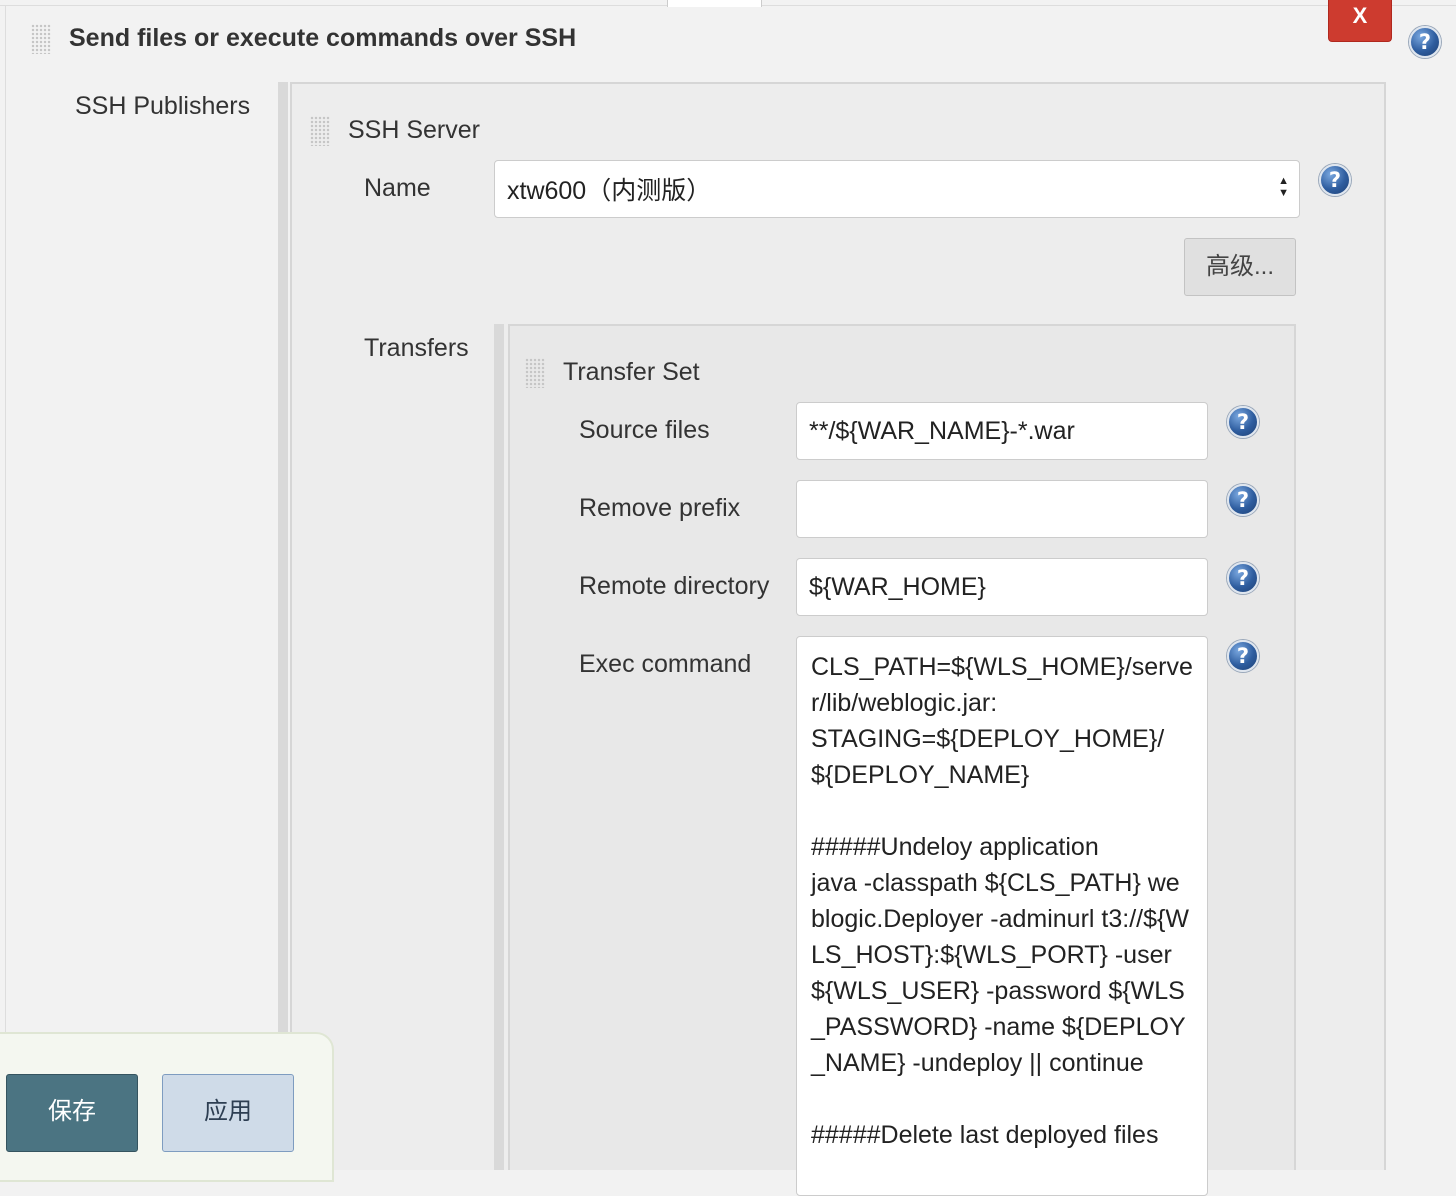 This screenshot has width=1456, height=1196. What do you see at coordinates (1002, 587) in the screenshot?
I see `remote-directory-input: ${WAR_HOME}` at bounding box center [1002, 587].